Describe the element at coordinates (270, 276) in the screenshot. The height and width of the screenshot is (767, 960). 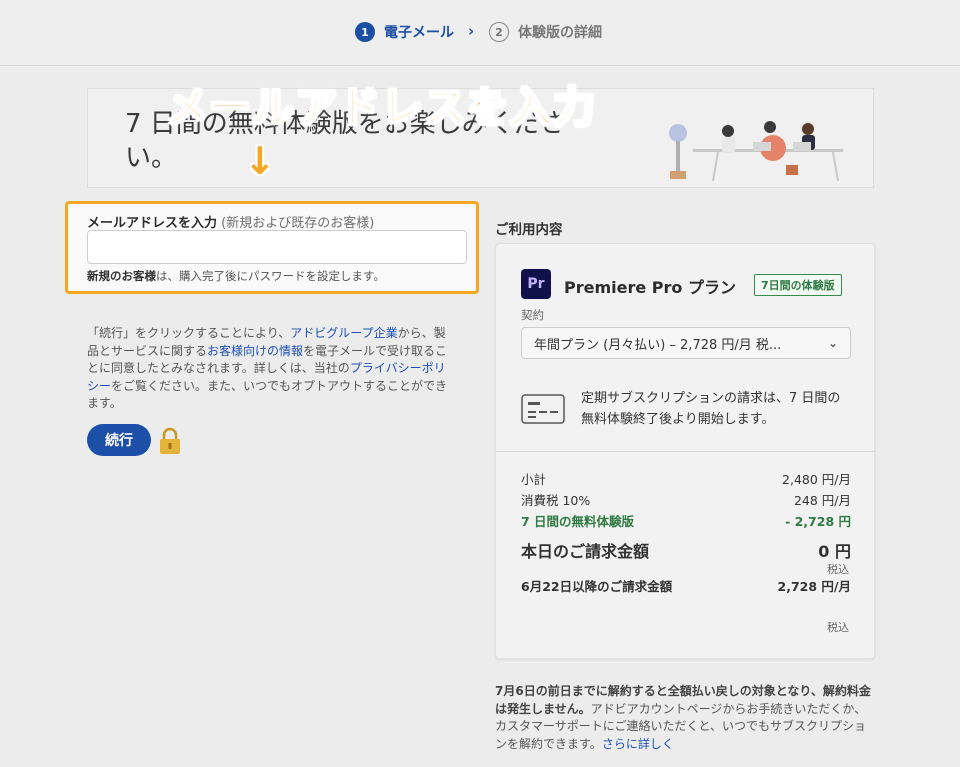
I see `email-note-text: は、購入完了後にパスワードを設定します。` at that location.